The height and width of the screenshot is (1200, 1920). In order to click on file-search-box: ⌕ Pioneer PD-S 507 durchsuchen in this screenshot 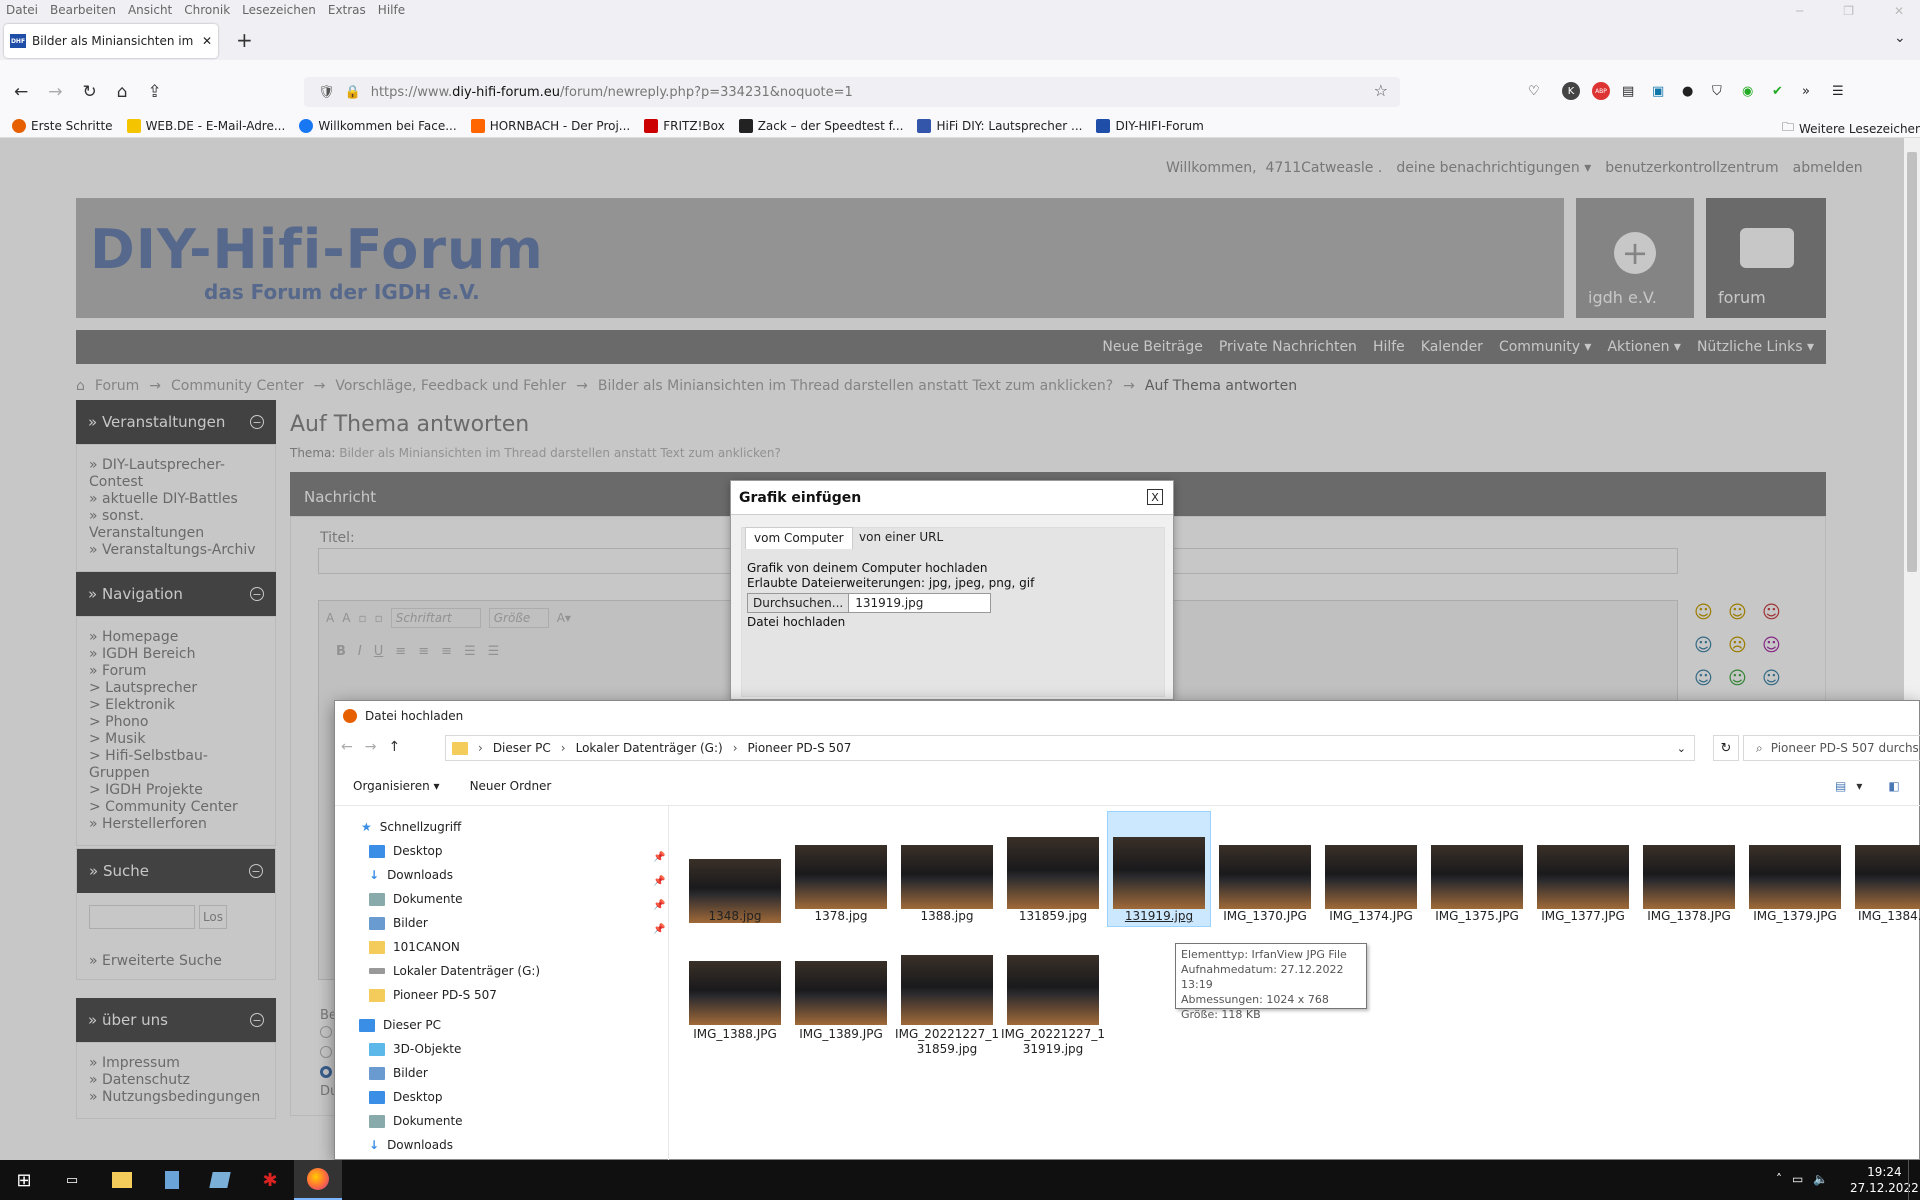, I will do `click(1831, 748)`.